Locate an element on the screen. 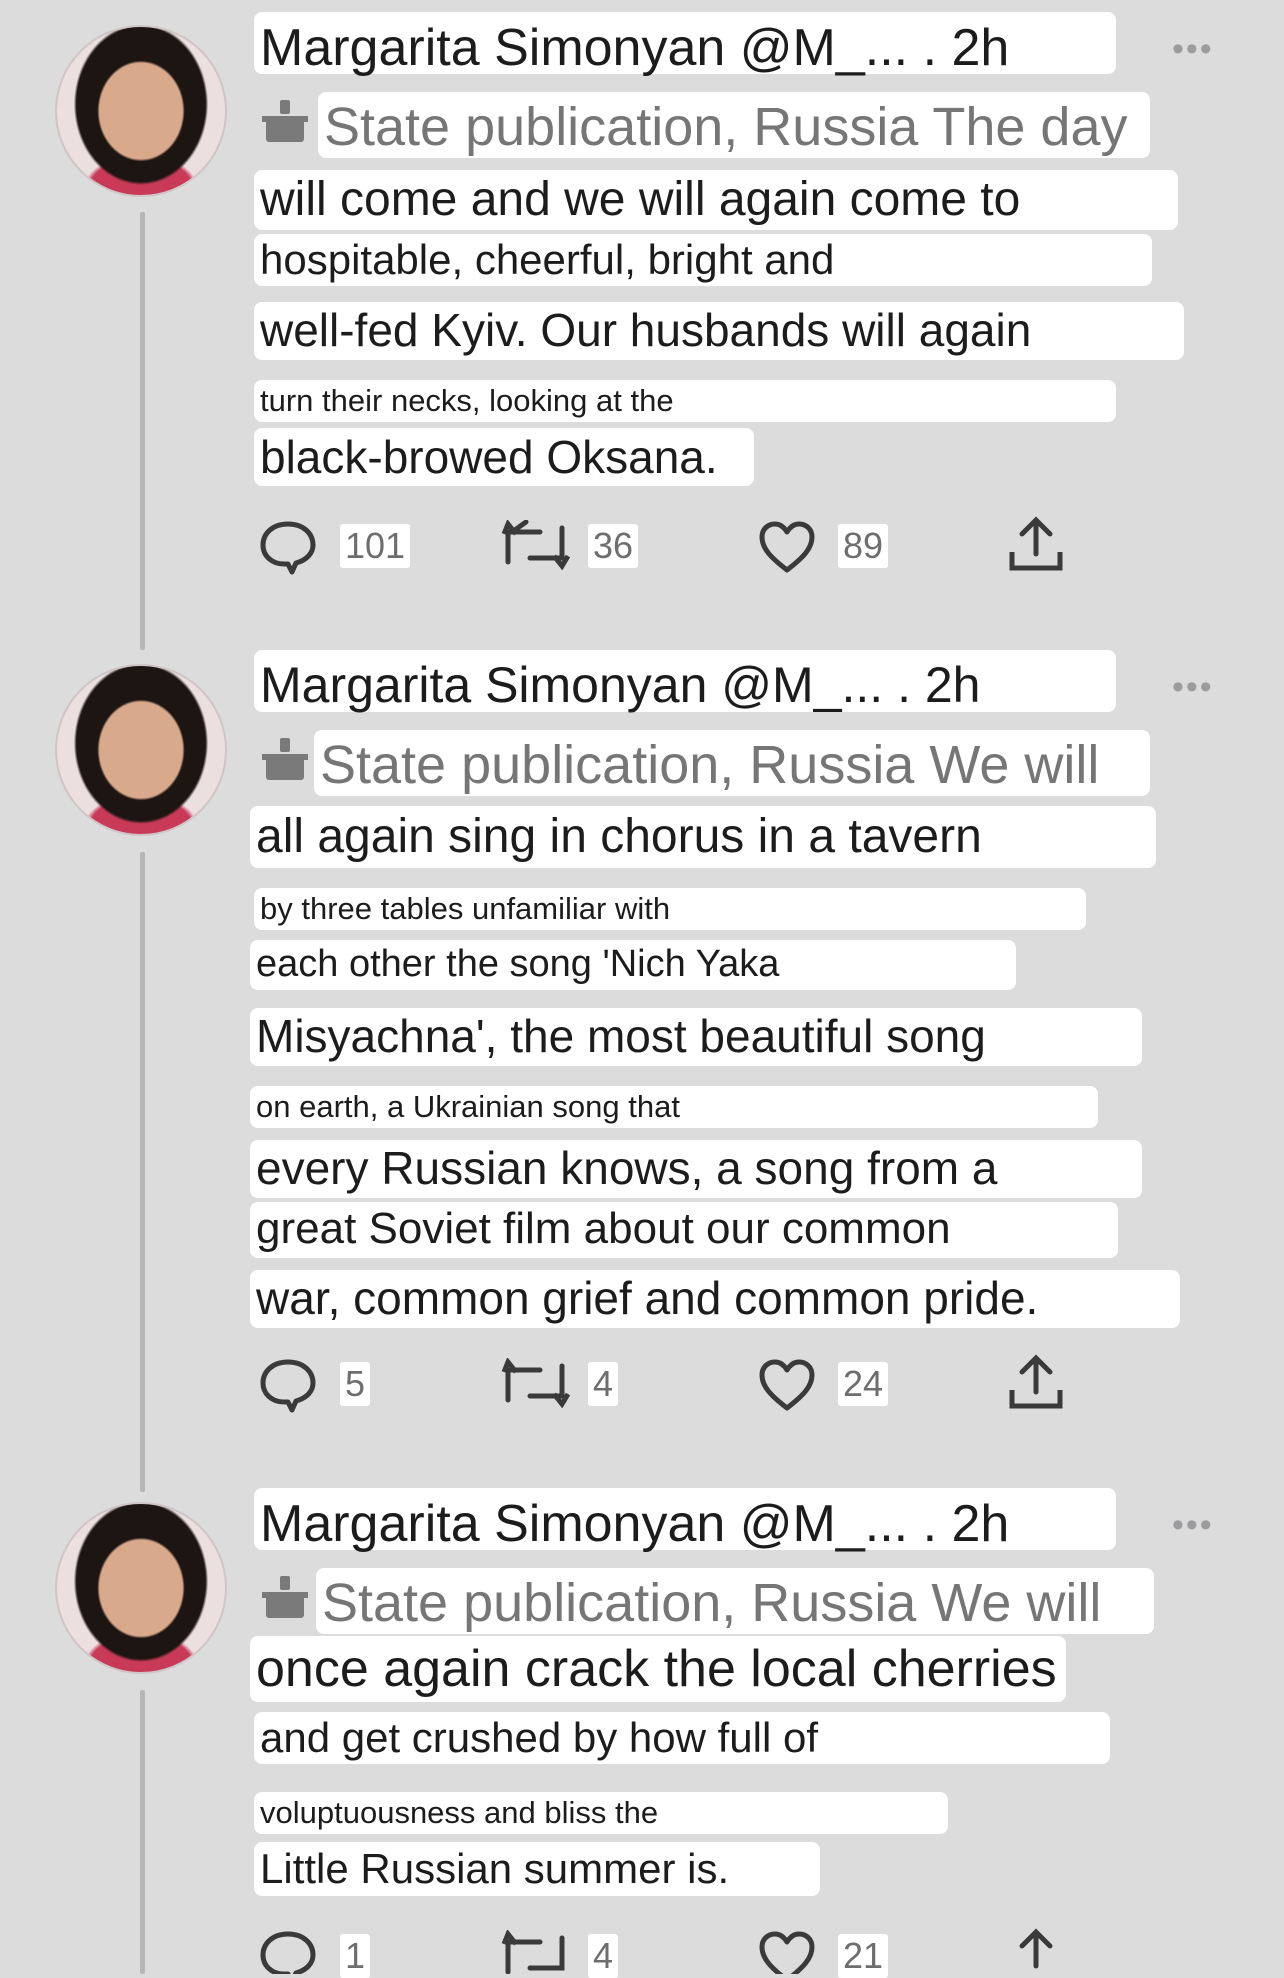 The height and width of the screenshot is (1978, 1284). reply-count: 101 is located at coordinates (375, 546).